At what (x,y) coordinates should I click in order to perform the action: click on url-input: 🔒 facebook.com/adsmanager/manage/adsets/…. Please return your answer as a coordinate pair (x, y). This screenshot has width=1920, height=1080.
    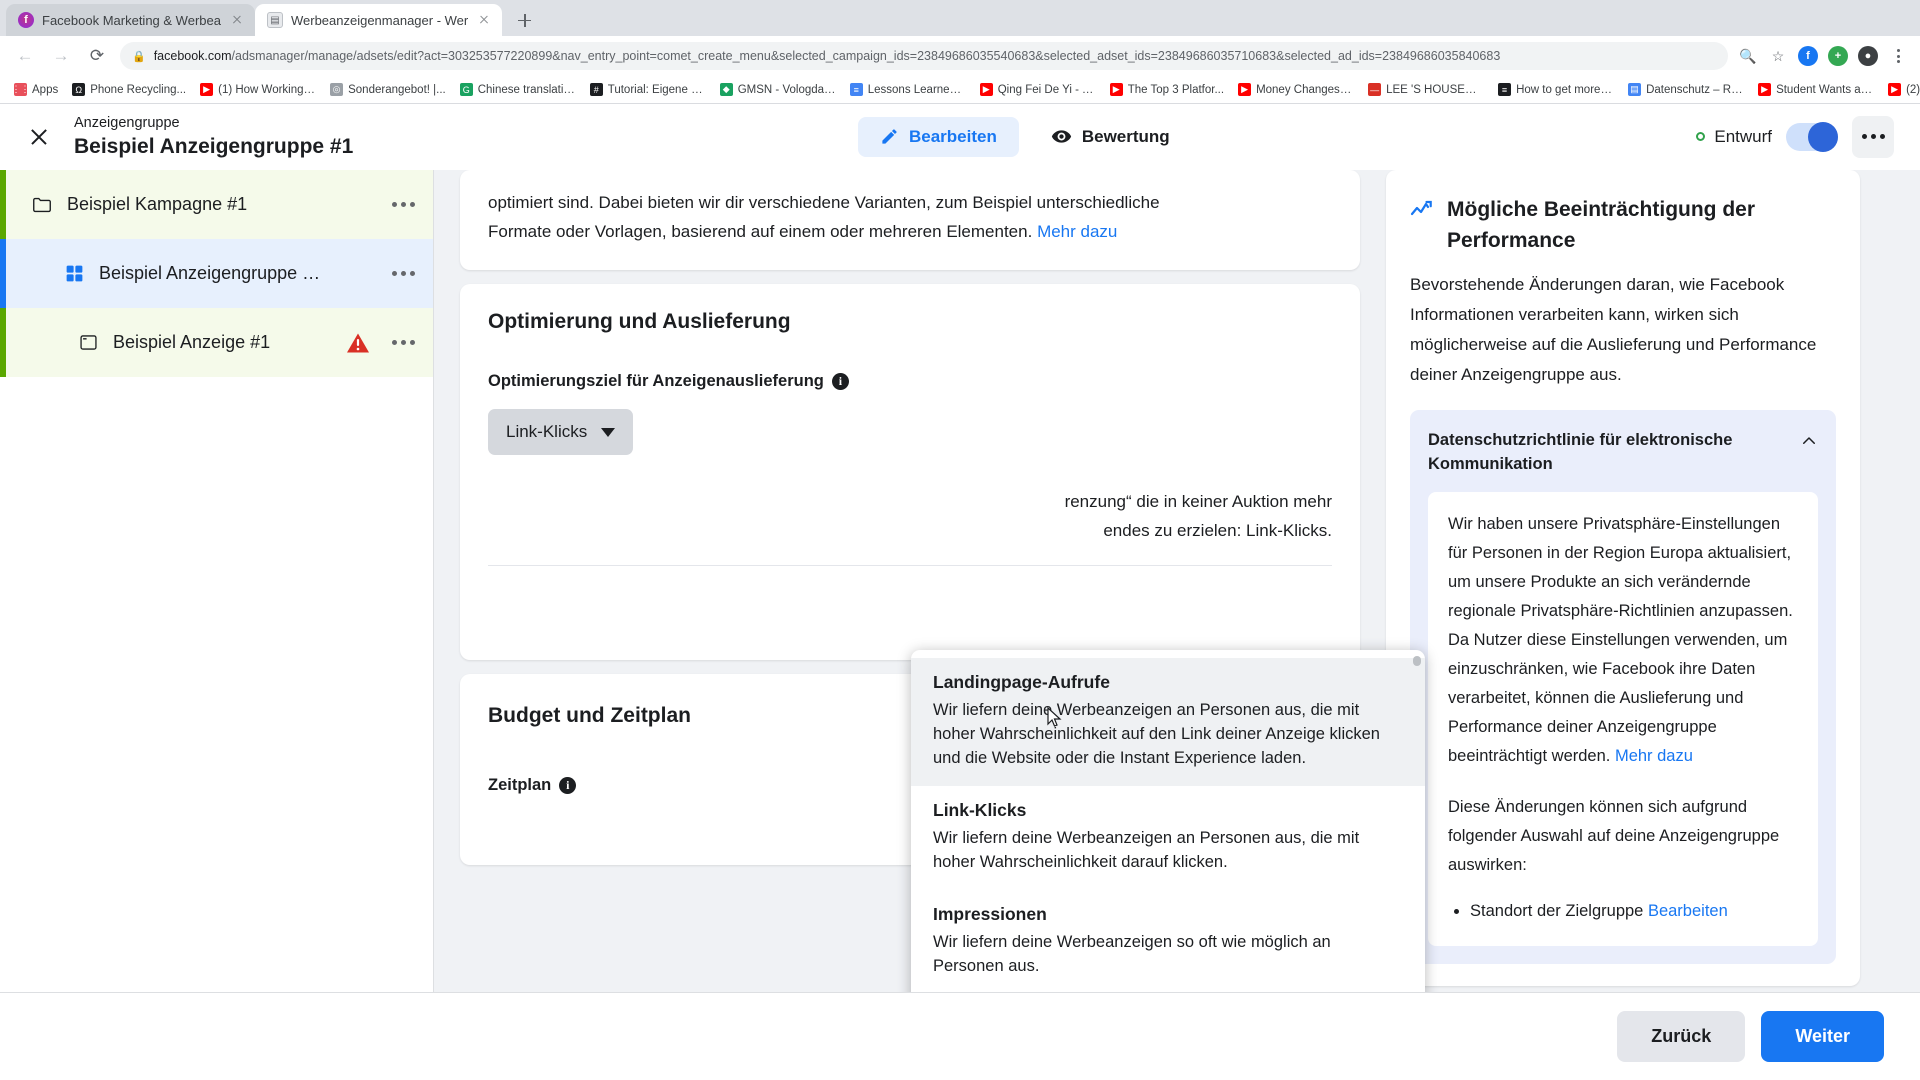
    Looking at the image, I should click on (924, 56).